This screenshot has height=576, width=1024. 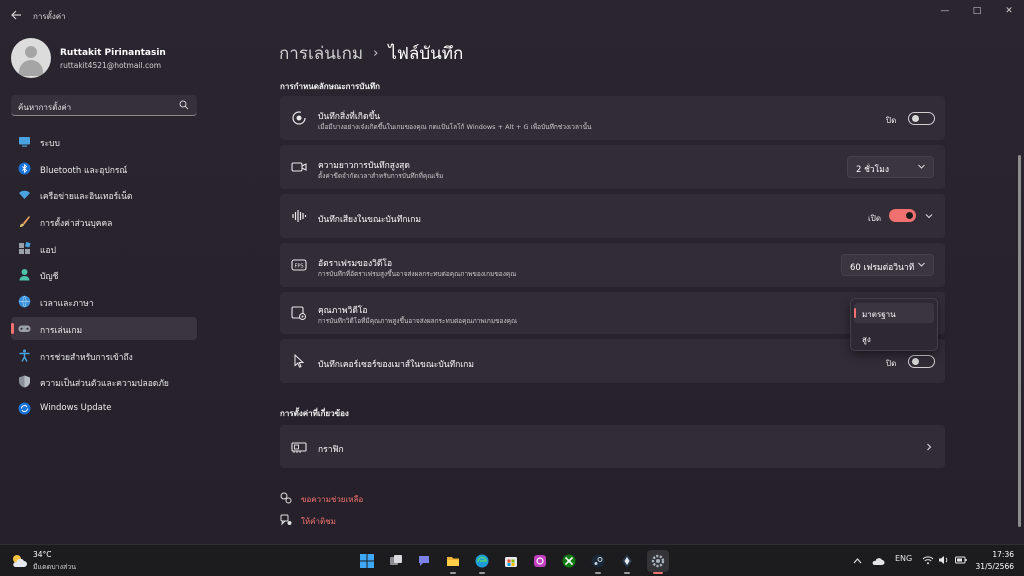 What do you see at coordinates (343, 311) in the screenshot?
I see `setting-title: คุณภาพวิดีโอ` at bounding box center [343, 311].